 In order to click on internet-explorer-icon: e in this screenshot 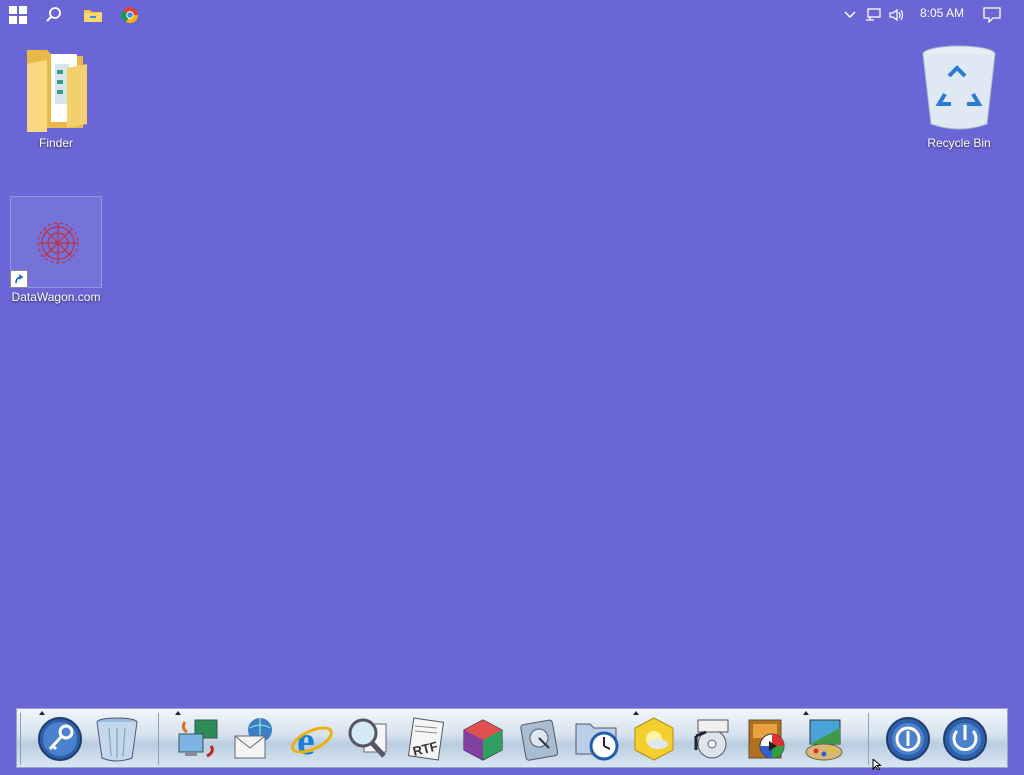, I will do `click(312, 739)`.